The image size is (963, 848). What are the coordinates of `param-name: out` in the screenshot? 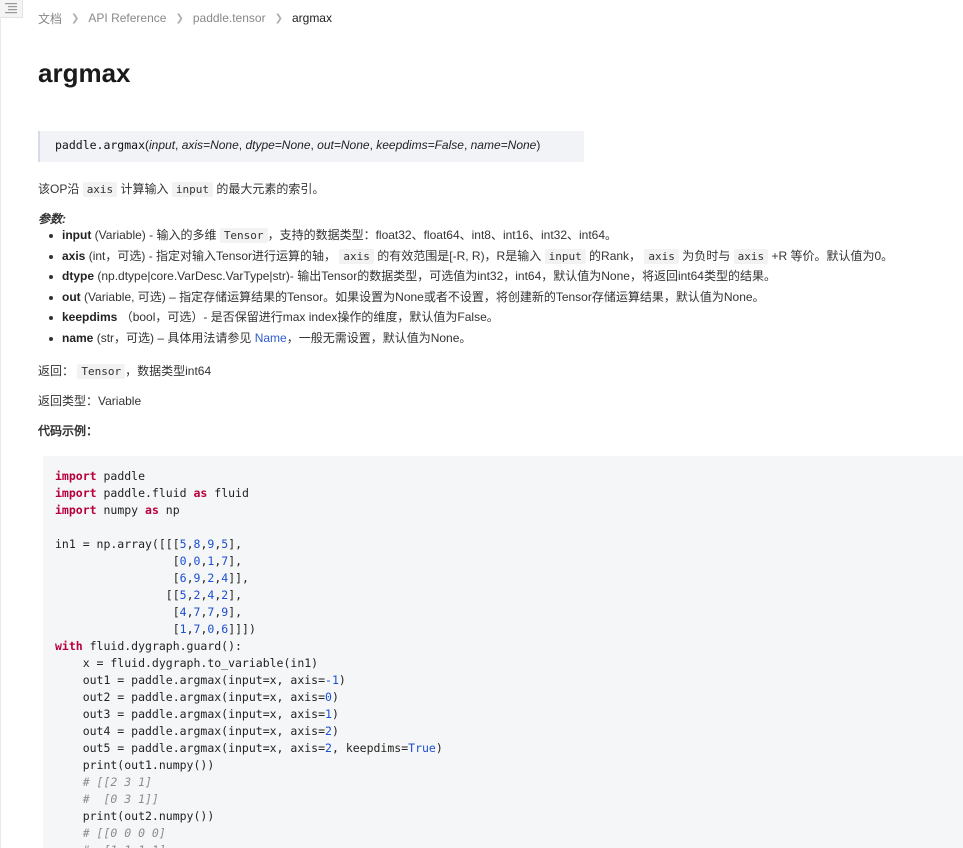 It's located at (71, 296).